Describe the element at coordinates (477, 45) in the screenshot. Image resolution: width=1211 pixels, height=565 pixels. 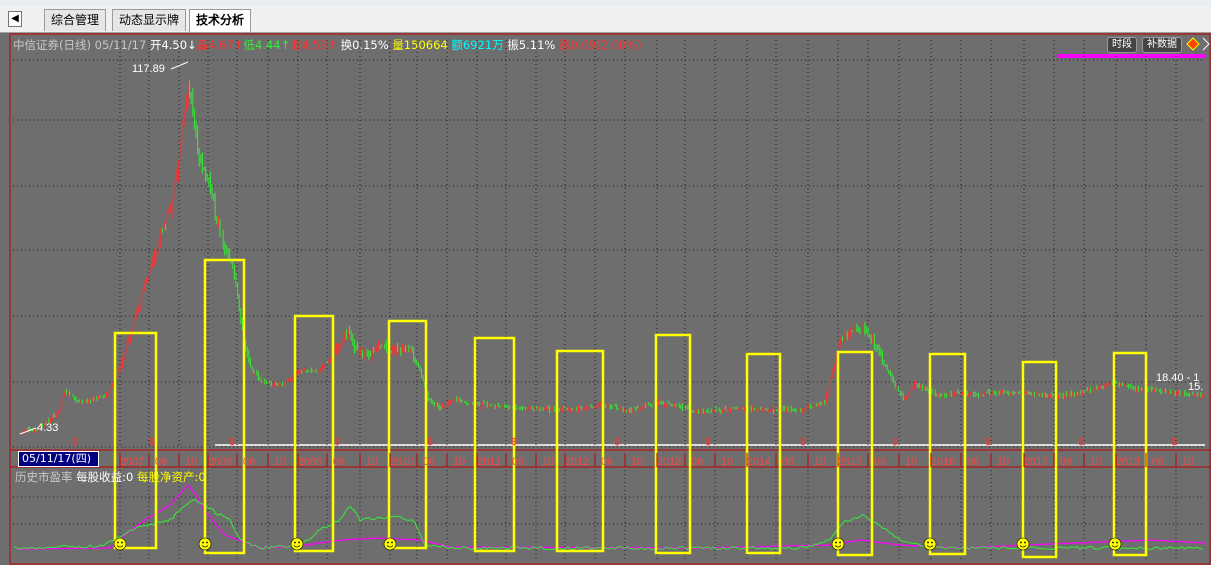
I see `amount: 额6921万` at that location.